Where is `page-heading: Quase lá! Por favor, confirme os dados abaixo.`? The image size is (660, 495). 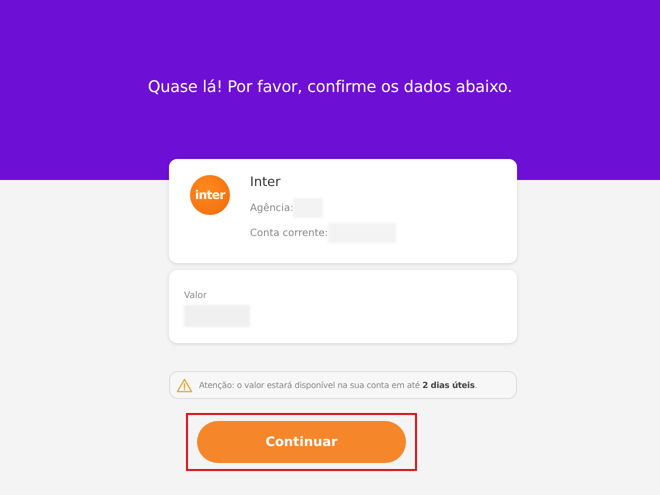 page-heading: Quase lá! Por favor, confirme os dados abaixo. is located at coordinates (330, 86).